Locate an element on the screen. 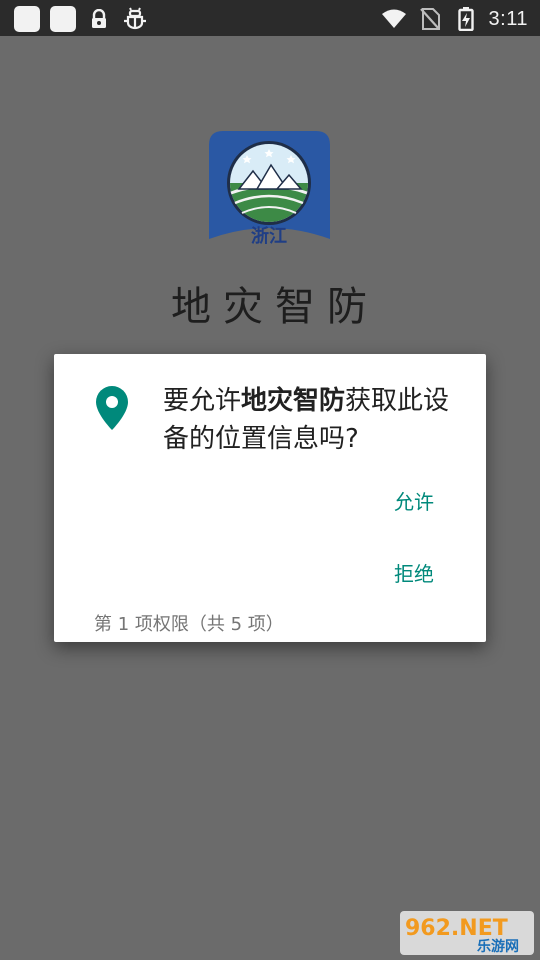  status-bar: 3:11 is located at coordinates (270, 18).